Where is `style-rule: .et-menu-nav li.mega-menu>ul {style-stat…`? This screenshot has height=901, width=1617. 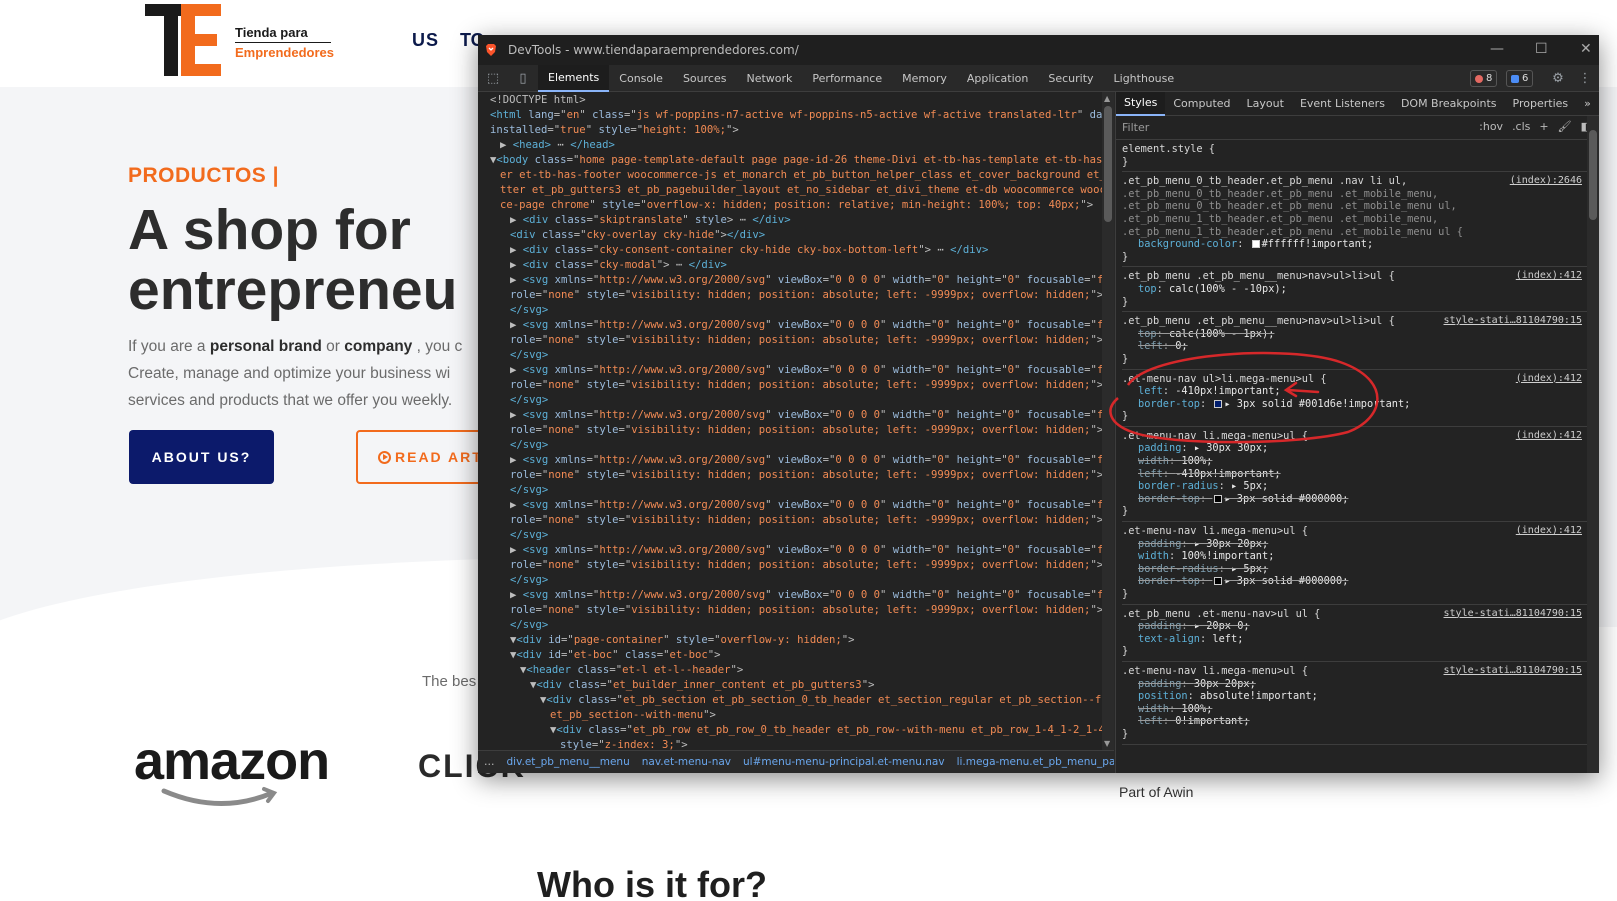 style-rule: .et-menu-nav li.mega-menu>ul {style-stat… is located at coordinates (1355, 705).